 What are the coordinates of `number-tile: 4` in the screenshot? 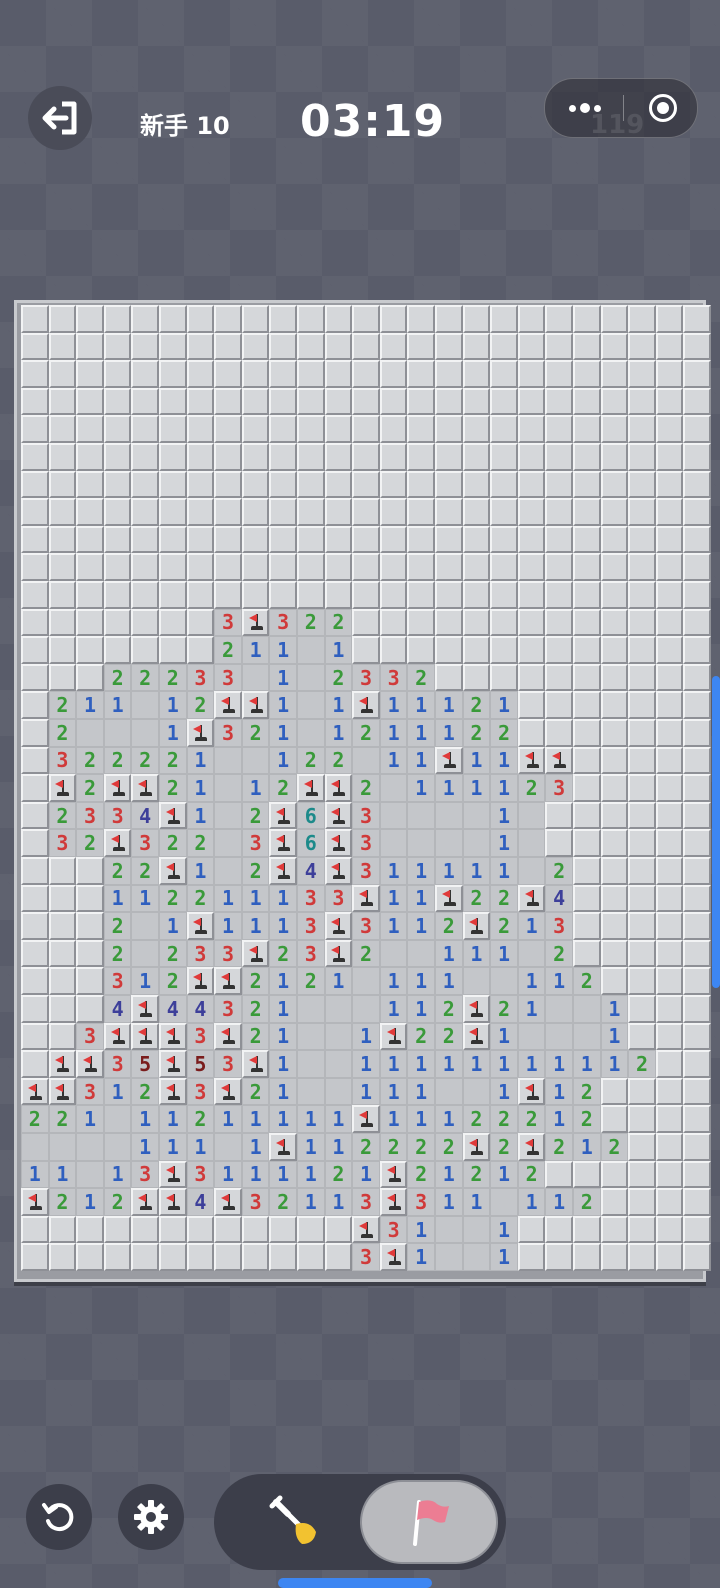 It's located at (145, 815).